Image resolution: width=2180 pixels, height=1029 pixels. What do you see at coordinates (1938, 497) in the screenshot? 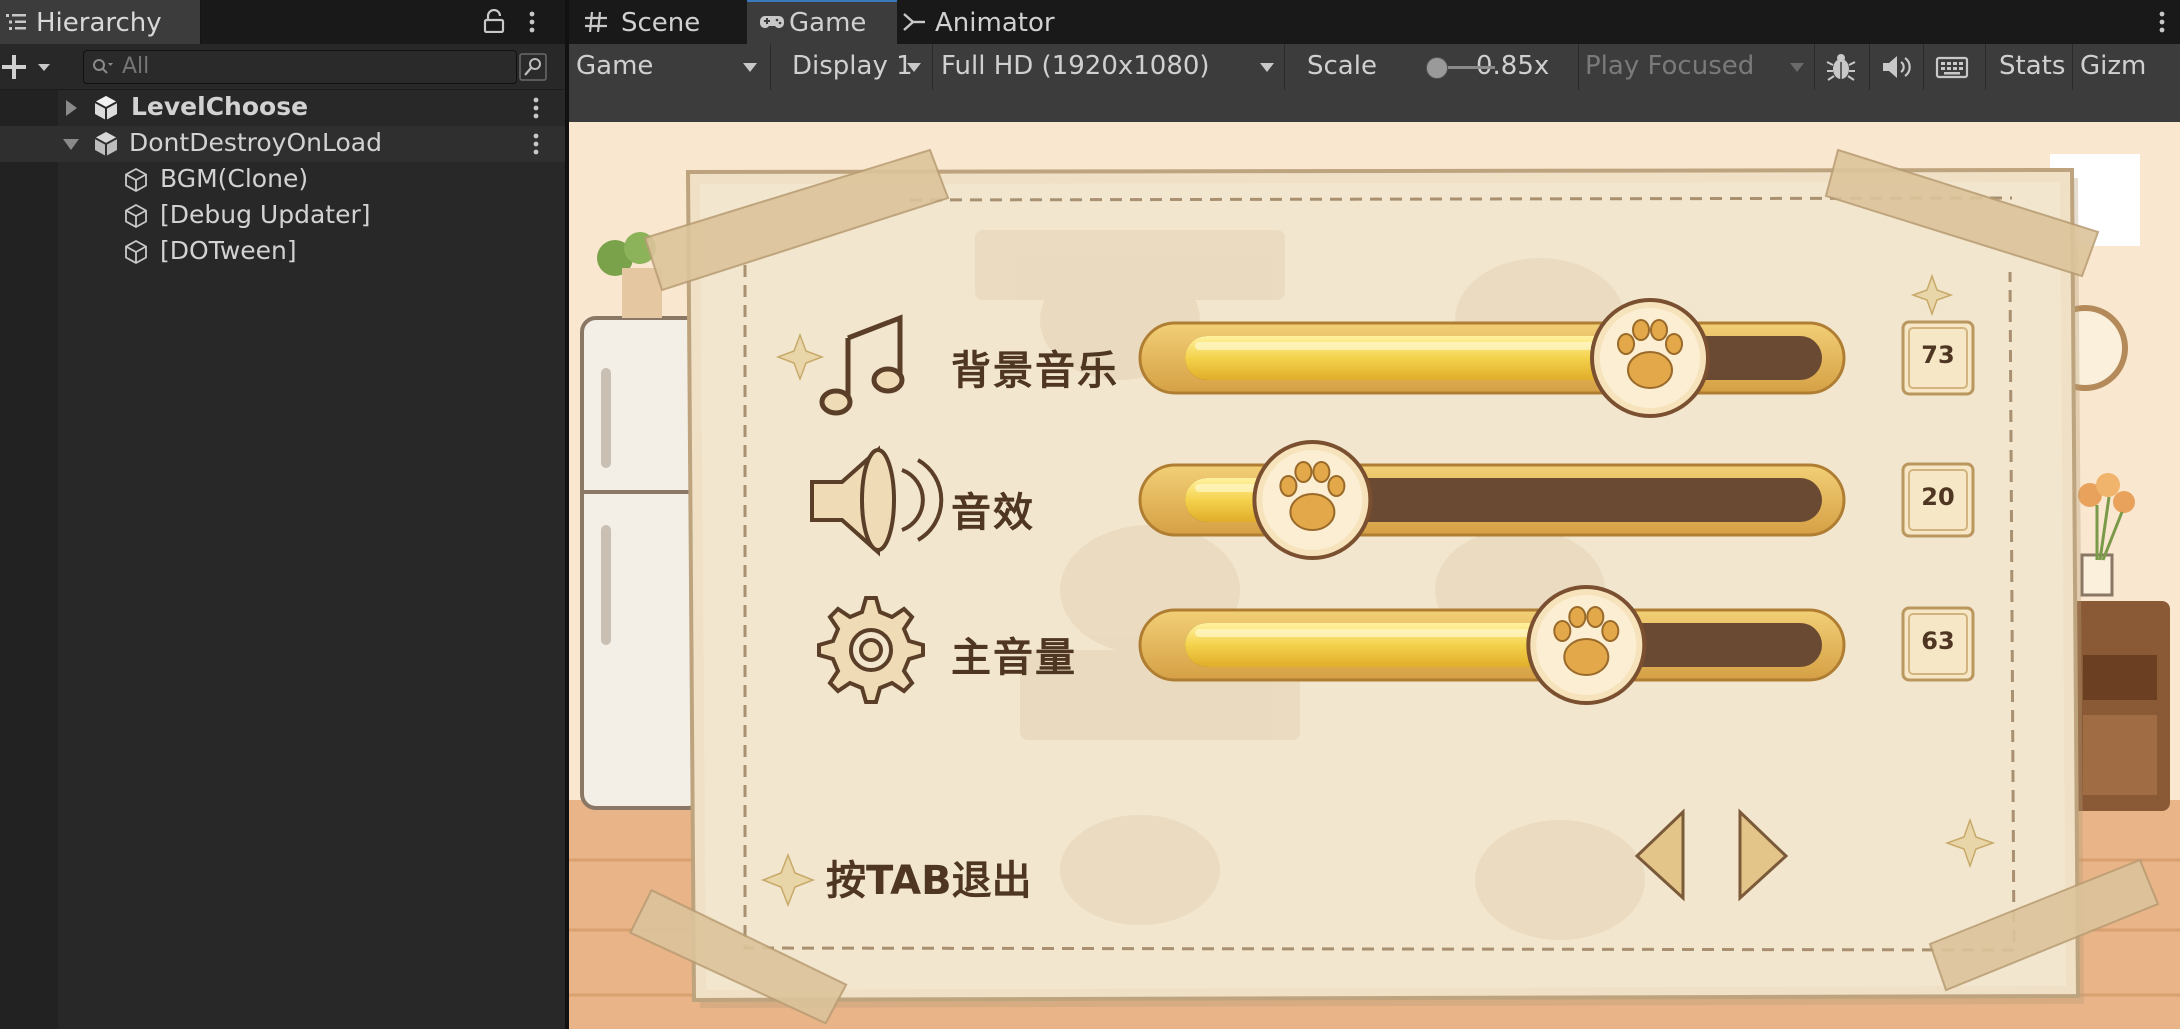
I see `value-sfx: 20` at bounding box center [1938, 497].